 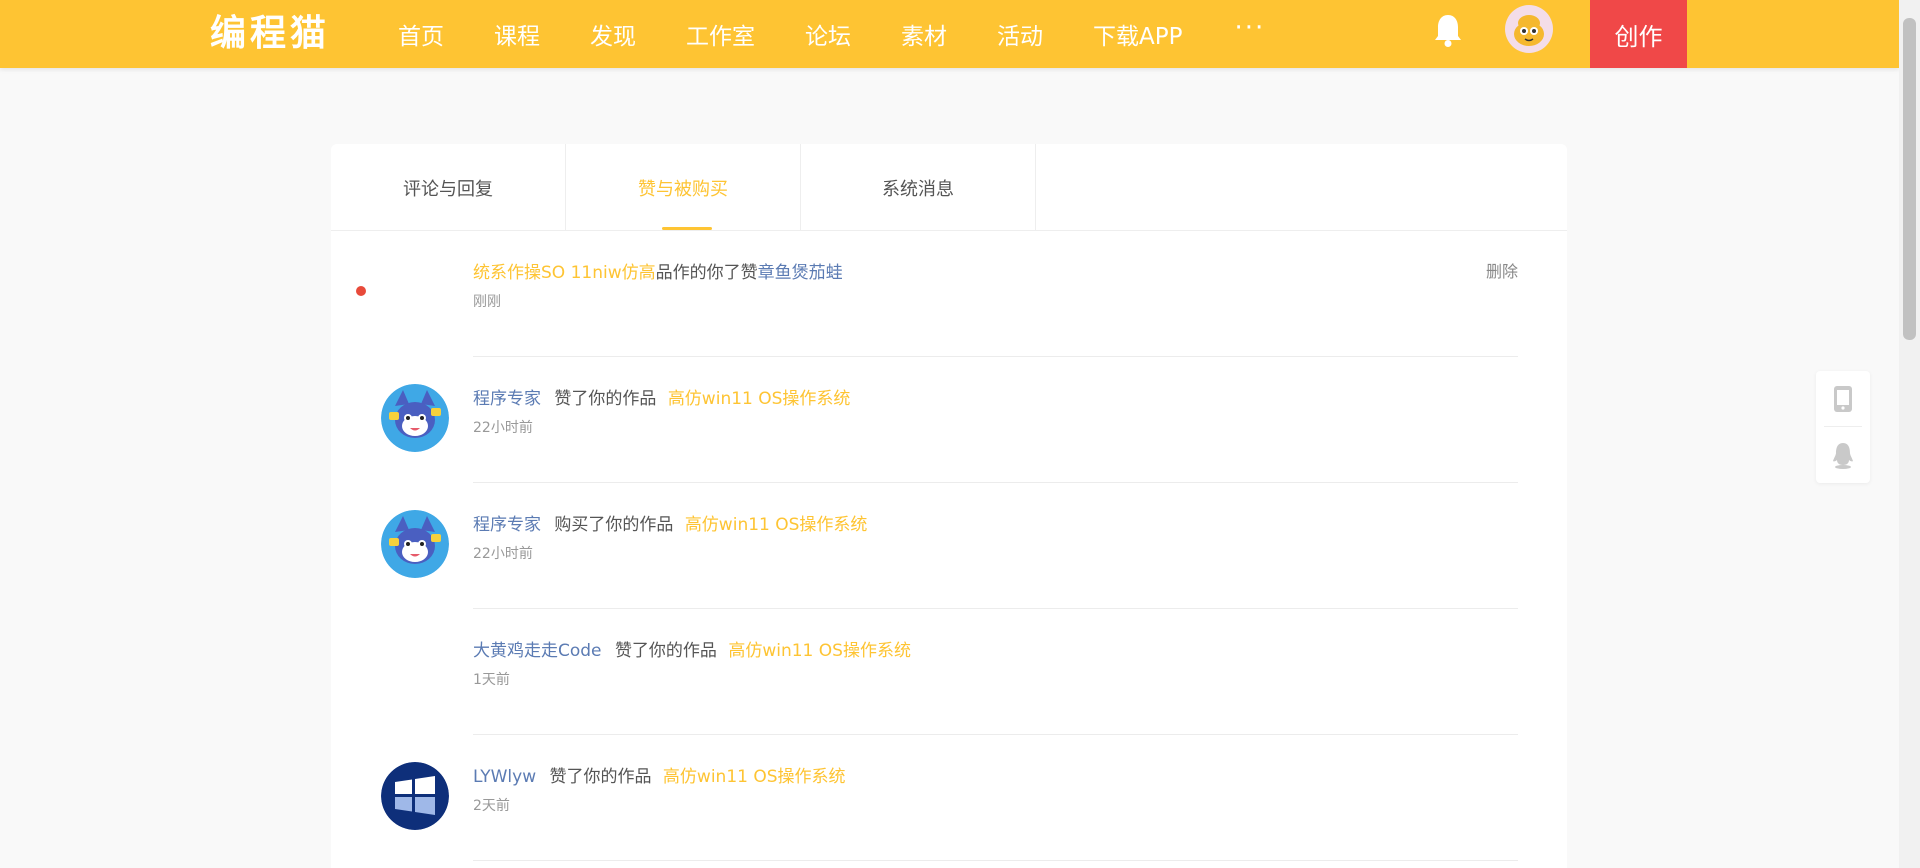 I want to click on user-avatar-icon, so click(x=1529, y=30).